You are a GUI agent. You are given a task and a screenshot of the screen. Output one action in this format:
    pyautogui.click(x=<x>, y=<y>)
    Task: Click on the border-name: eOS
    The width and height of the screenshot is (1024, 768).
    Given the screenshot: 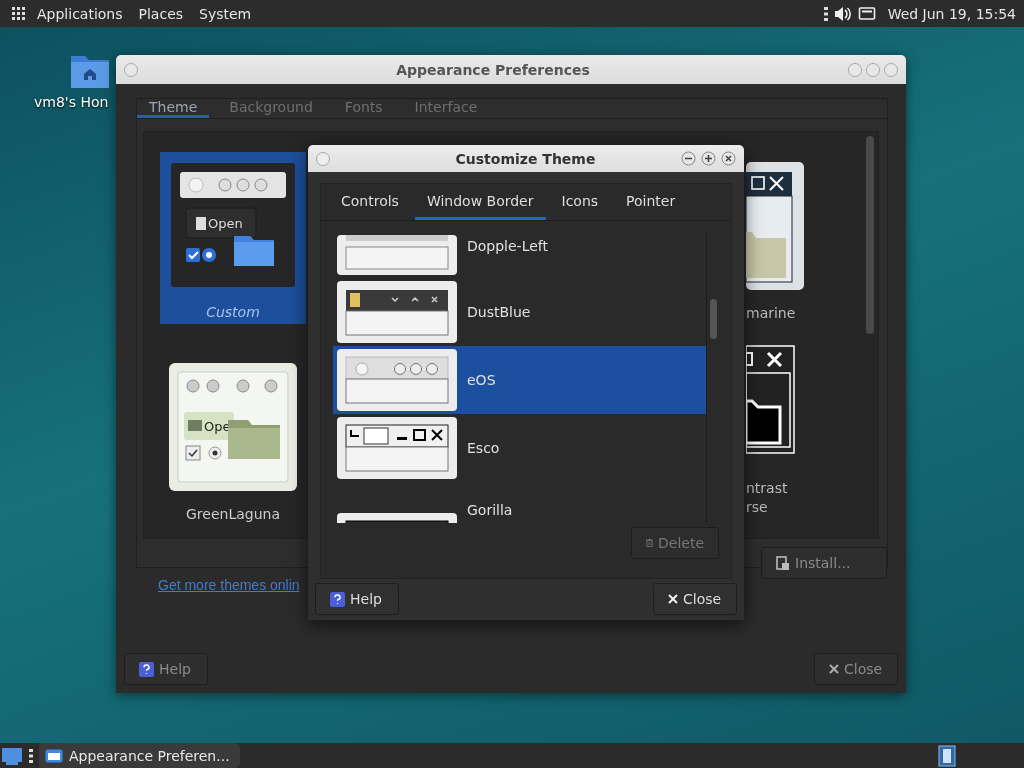 What is the action you would take?
    pyautogui.click(x=481, y=380)
    